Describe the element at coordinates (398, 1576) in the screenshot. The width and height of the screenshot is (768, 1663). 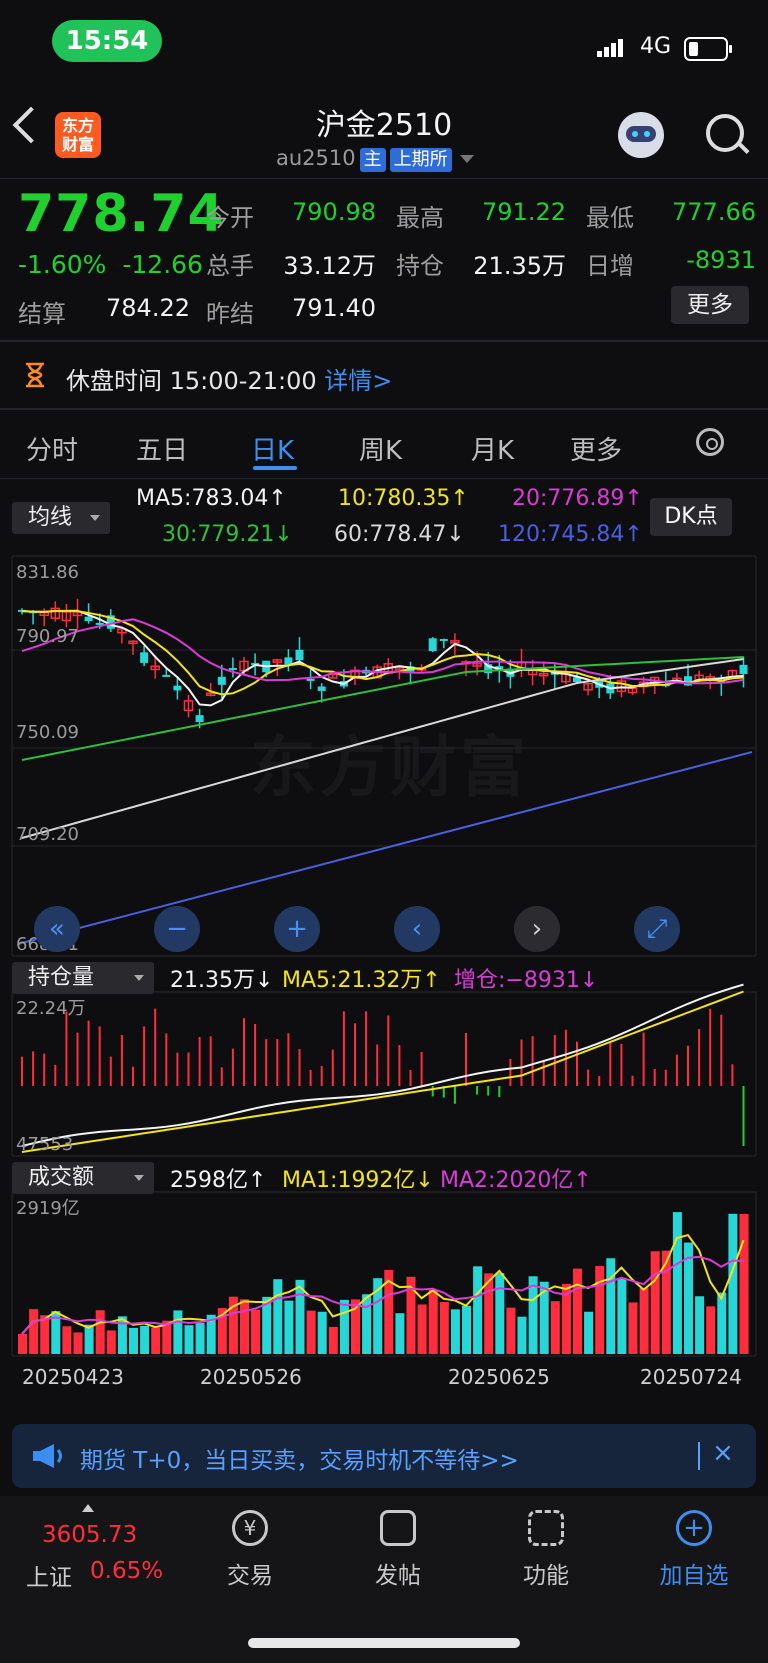
I see `nav-label: 发帖` at that location.